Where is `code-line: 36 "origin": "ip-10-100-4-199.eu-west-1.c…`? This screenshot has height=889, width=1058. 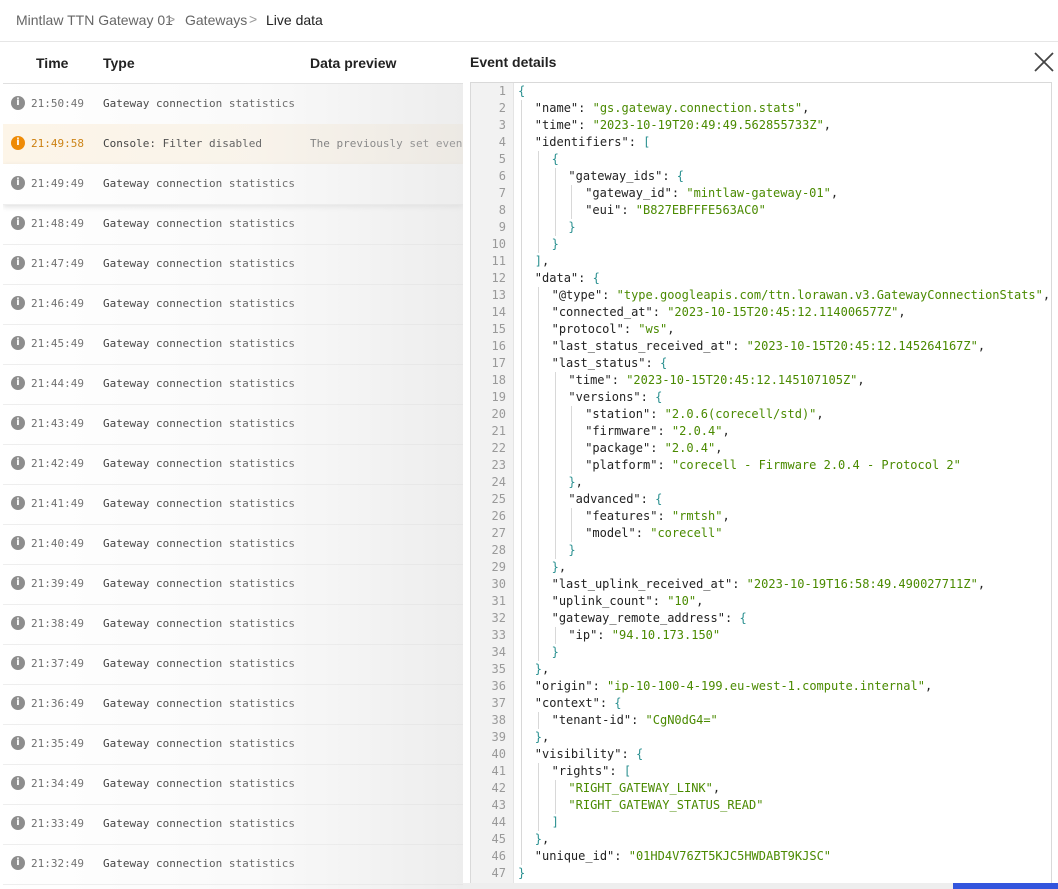 code-line: 36 "origin": "ip-10-100-4-199.eu-west-1.c… is located at coordinates (761, 686).